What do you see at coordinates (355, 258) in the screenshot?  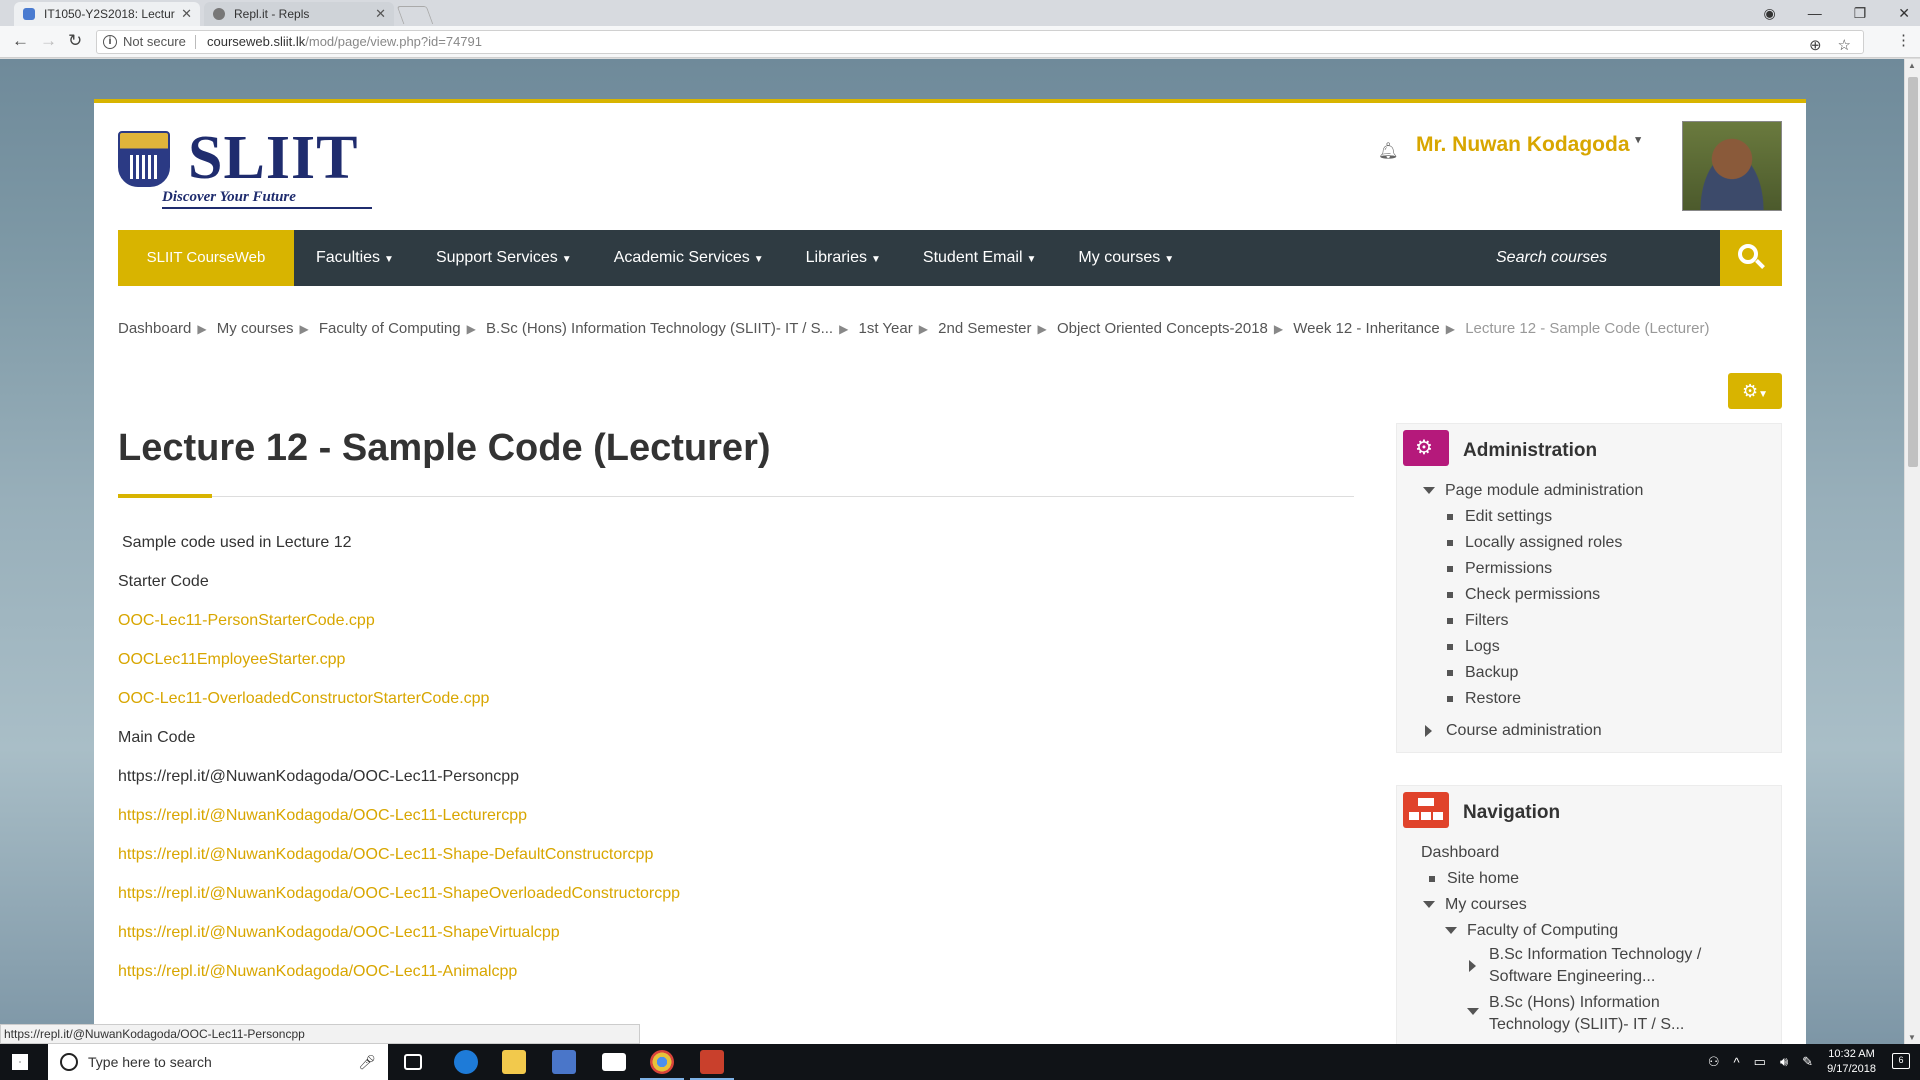 I see `nav-menu-faculties: Faculties ▼` at bounding box center [355, 258].